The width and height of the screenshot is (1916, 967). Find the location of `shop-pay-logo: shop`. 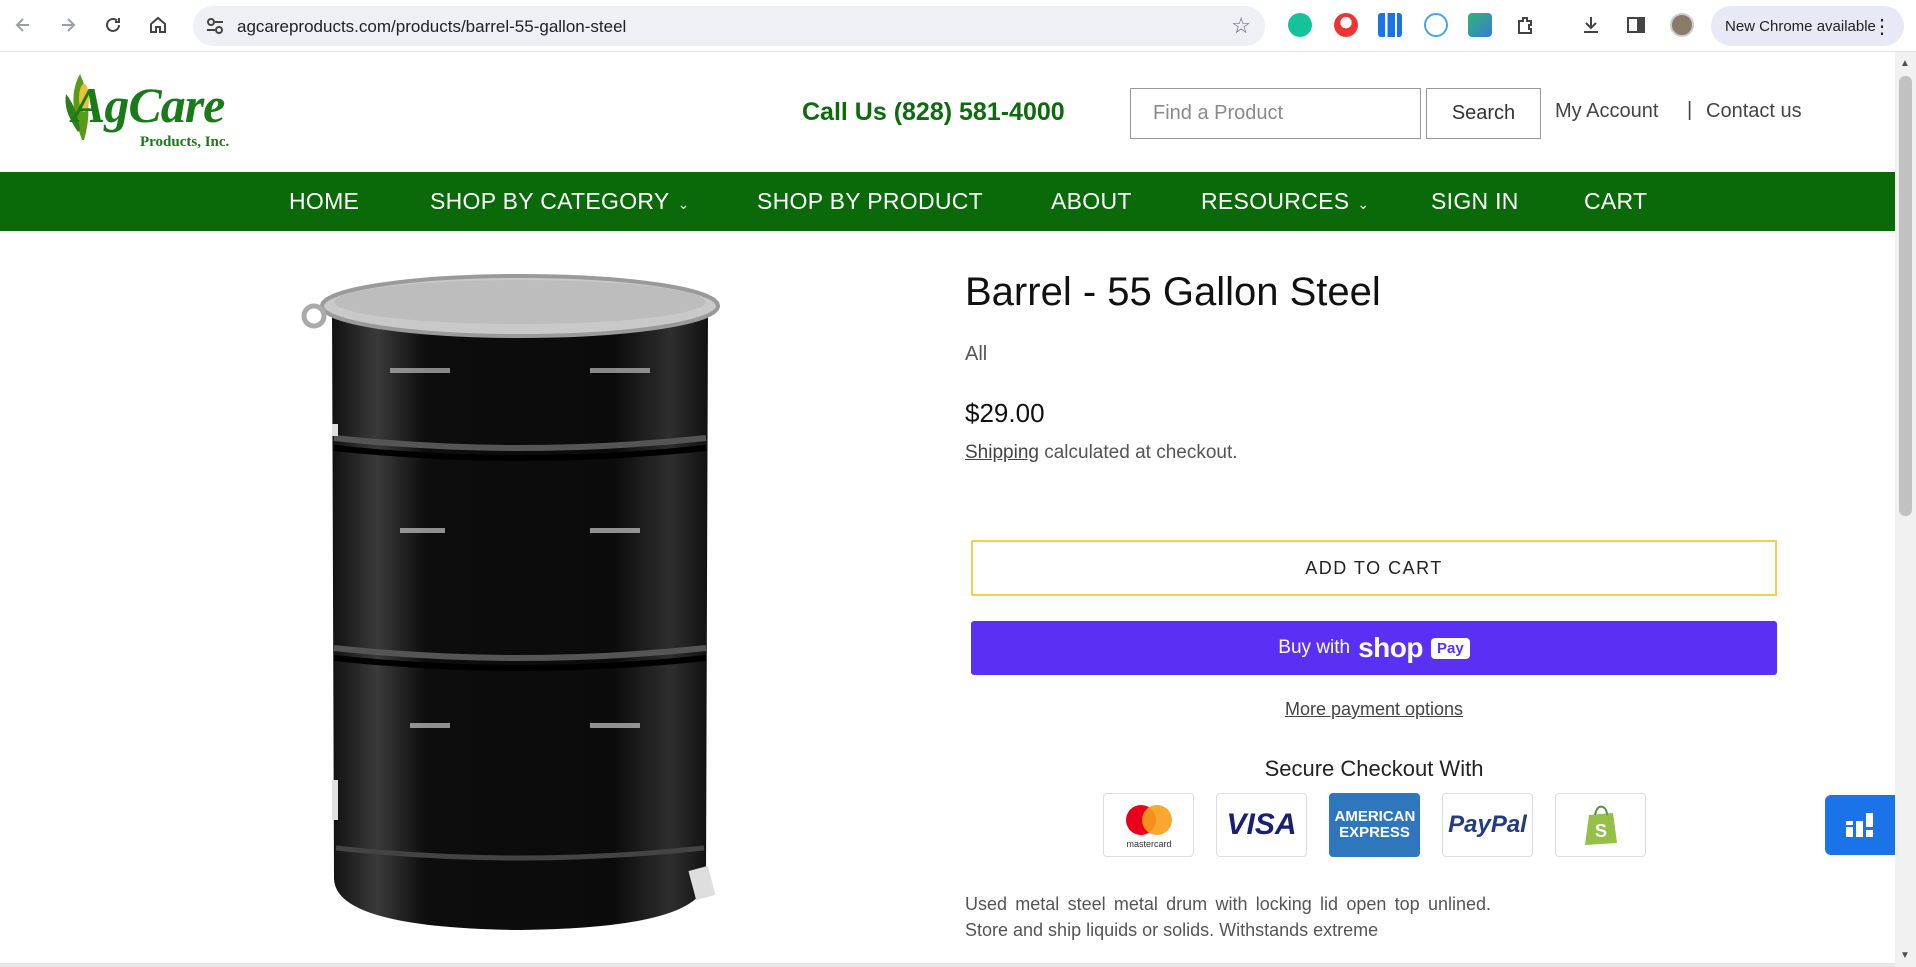

shop-pay-logo: shop is located at coordinates (1390, 647).